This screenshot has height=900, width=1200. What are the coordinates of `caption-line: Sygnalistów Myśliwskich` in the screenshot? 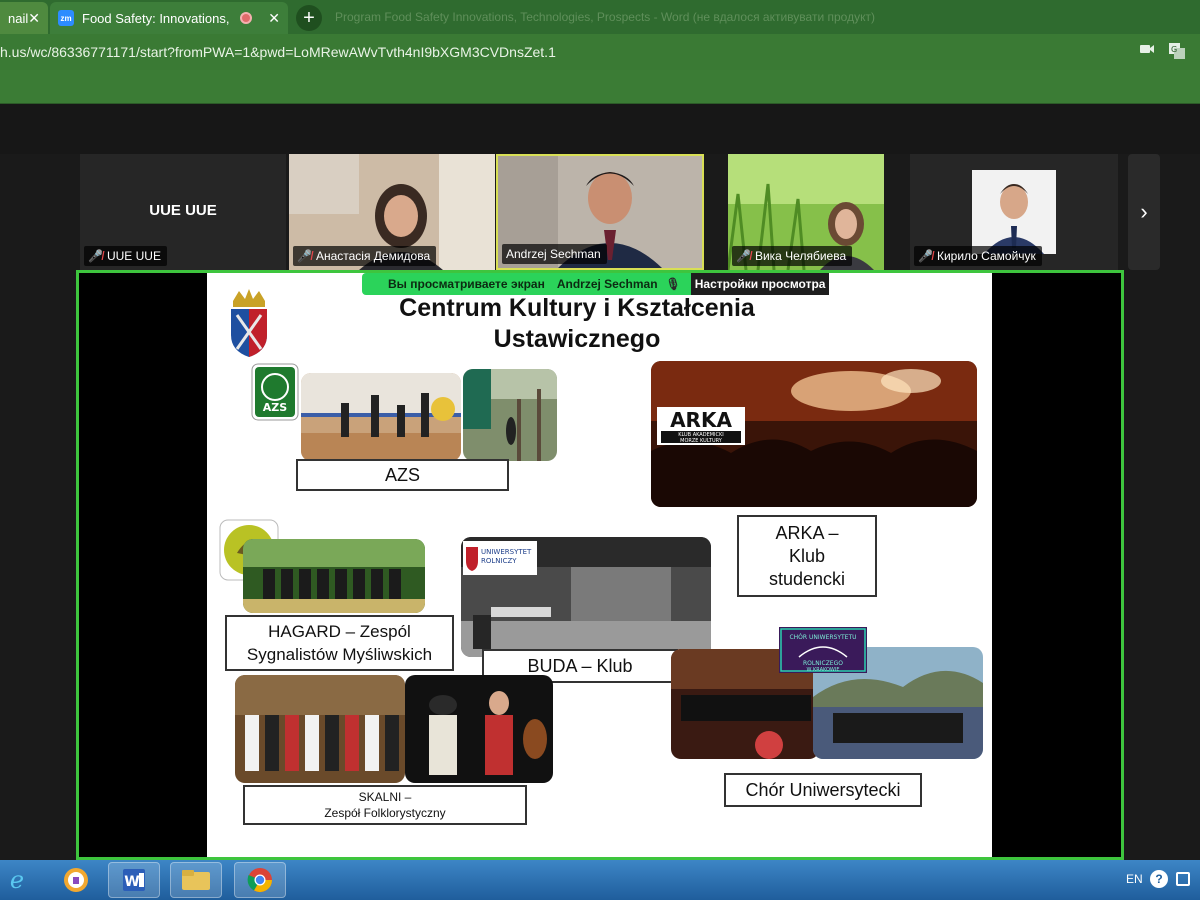 It's located at (339, 654).